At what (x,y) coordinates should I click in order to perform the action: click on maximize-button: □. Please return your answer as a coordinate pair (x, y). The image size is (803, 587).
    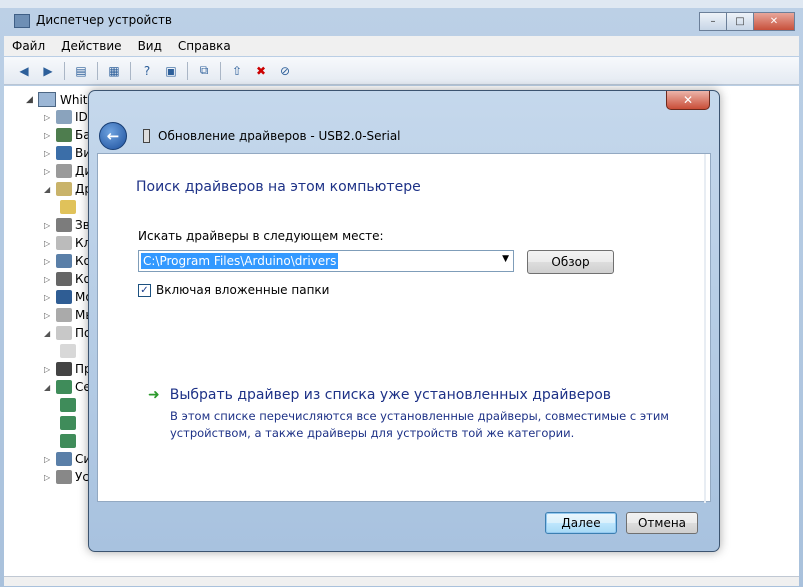
    Looking at the image, I should click on (740, 21).